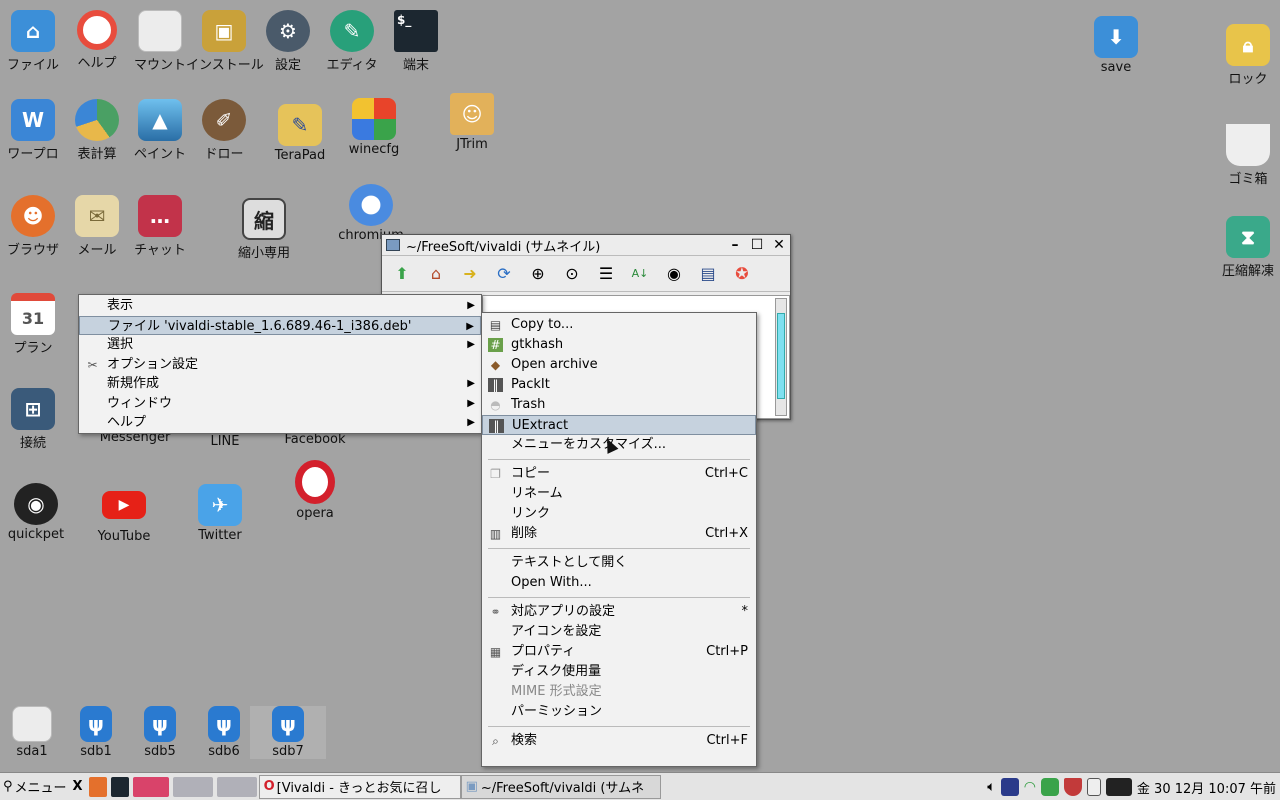 This screenshot has height=800, width=1280. What do you see at coordinates (32, 724) in the screenshot?
I see `drive-icon` at bounding box center [32, 724].